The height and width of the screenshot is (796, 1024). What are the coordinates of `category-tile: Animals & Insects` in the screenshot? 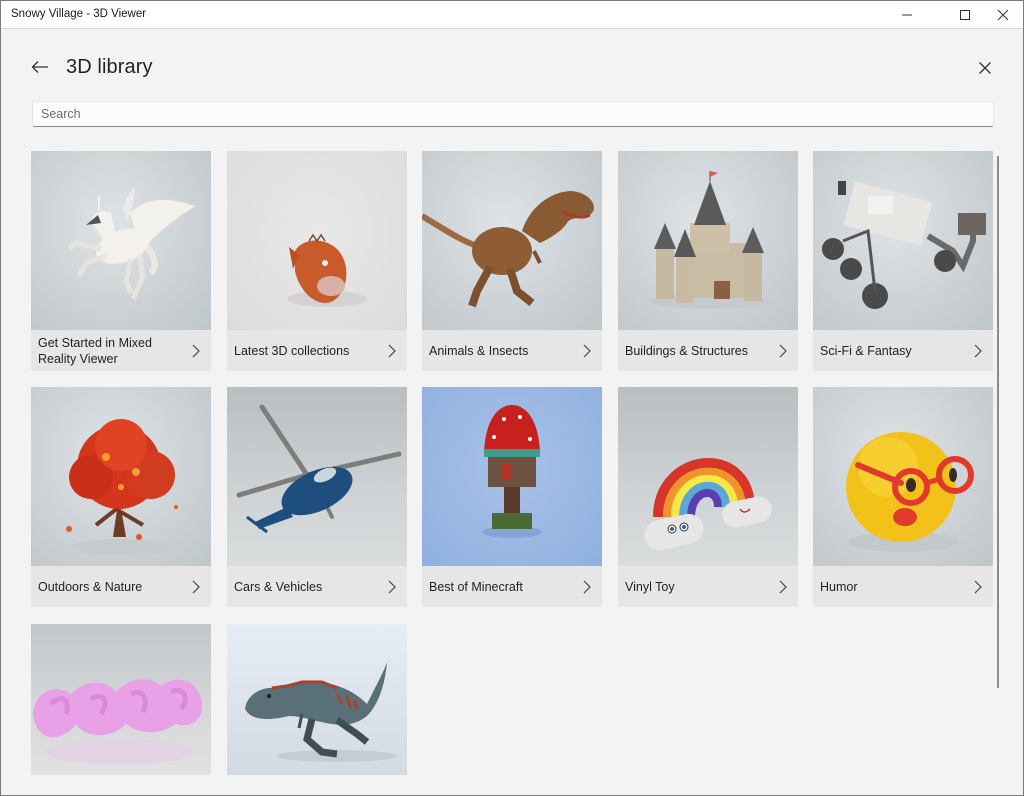 It's located at (512, 261).